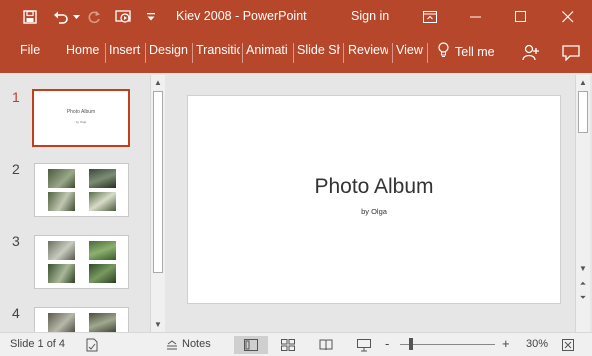 This screenshot has height=356, width=592. I want to click on normal-view-icon, so click(251, 345).